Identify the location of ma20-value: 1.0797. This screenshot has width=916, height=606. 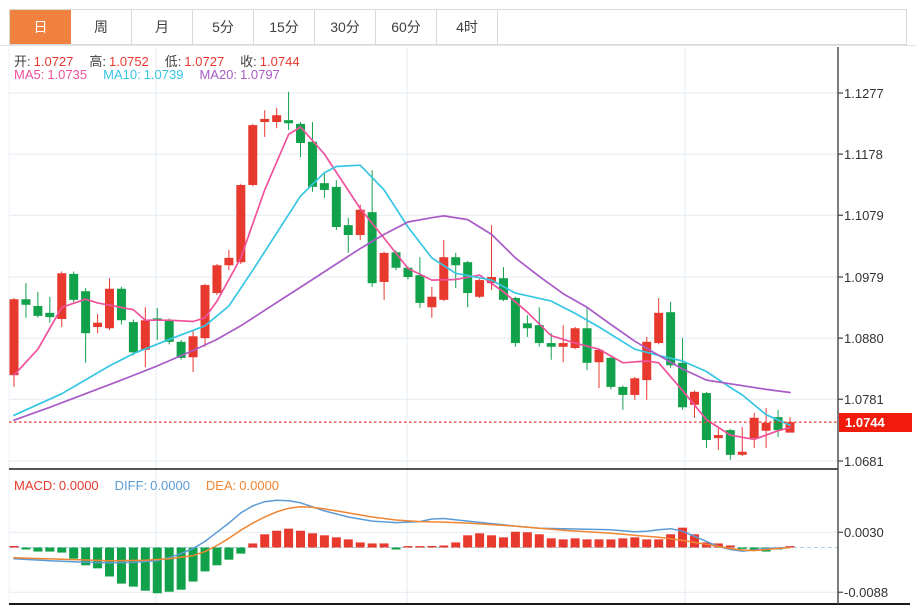
(260, 74).